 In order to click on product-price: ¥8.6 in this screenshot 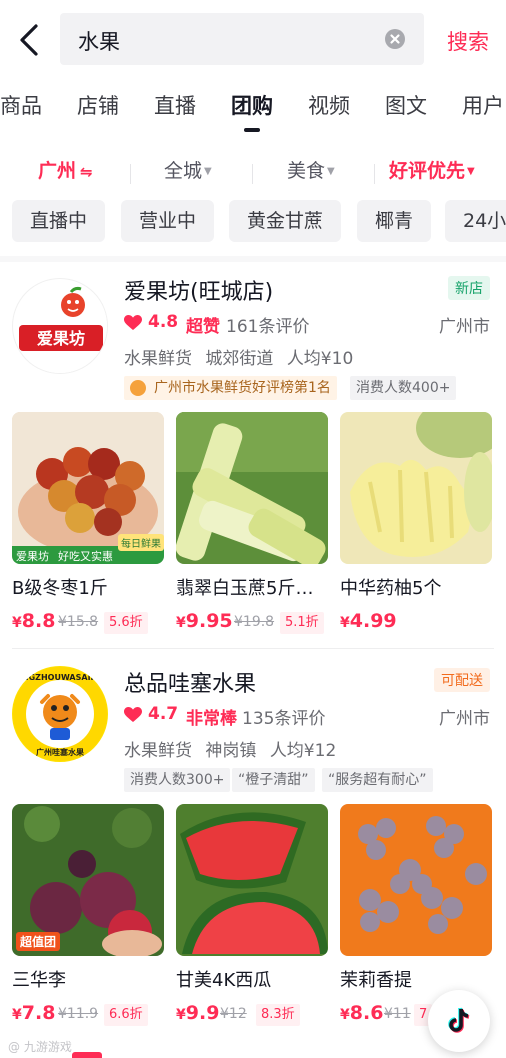, I will do `click(362, 1013)`.